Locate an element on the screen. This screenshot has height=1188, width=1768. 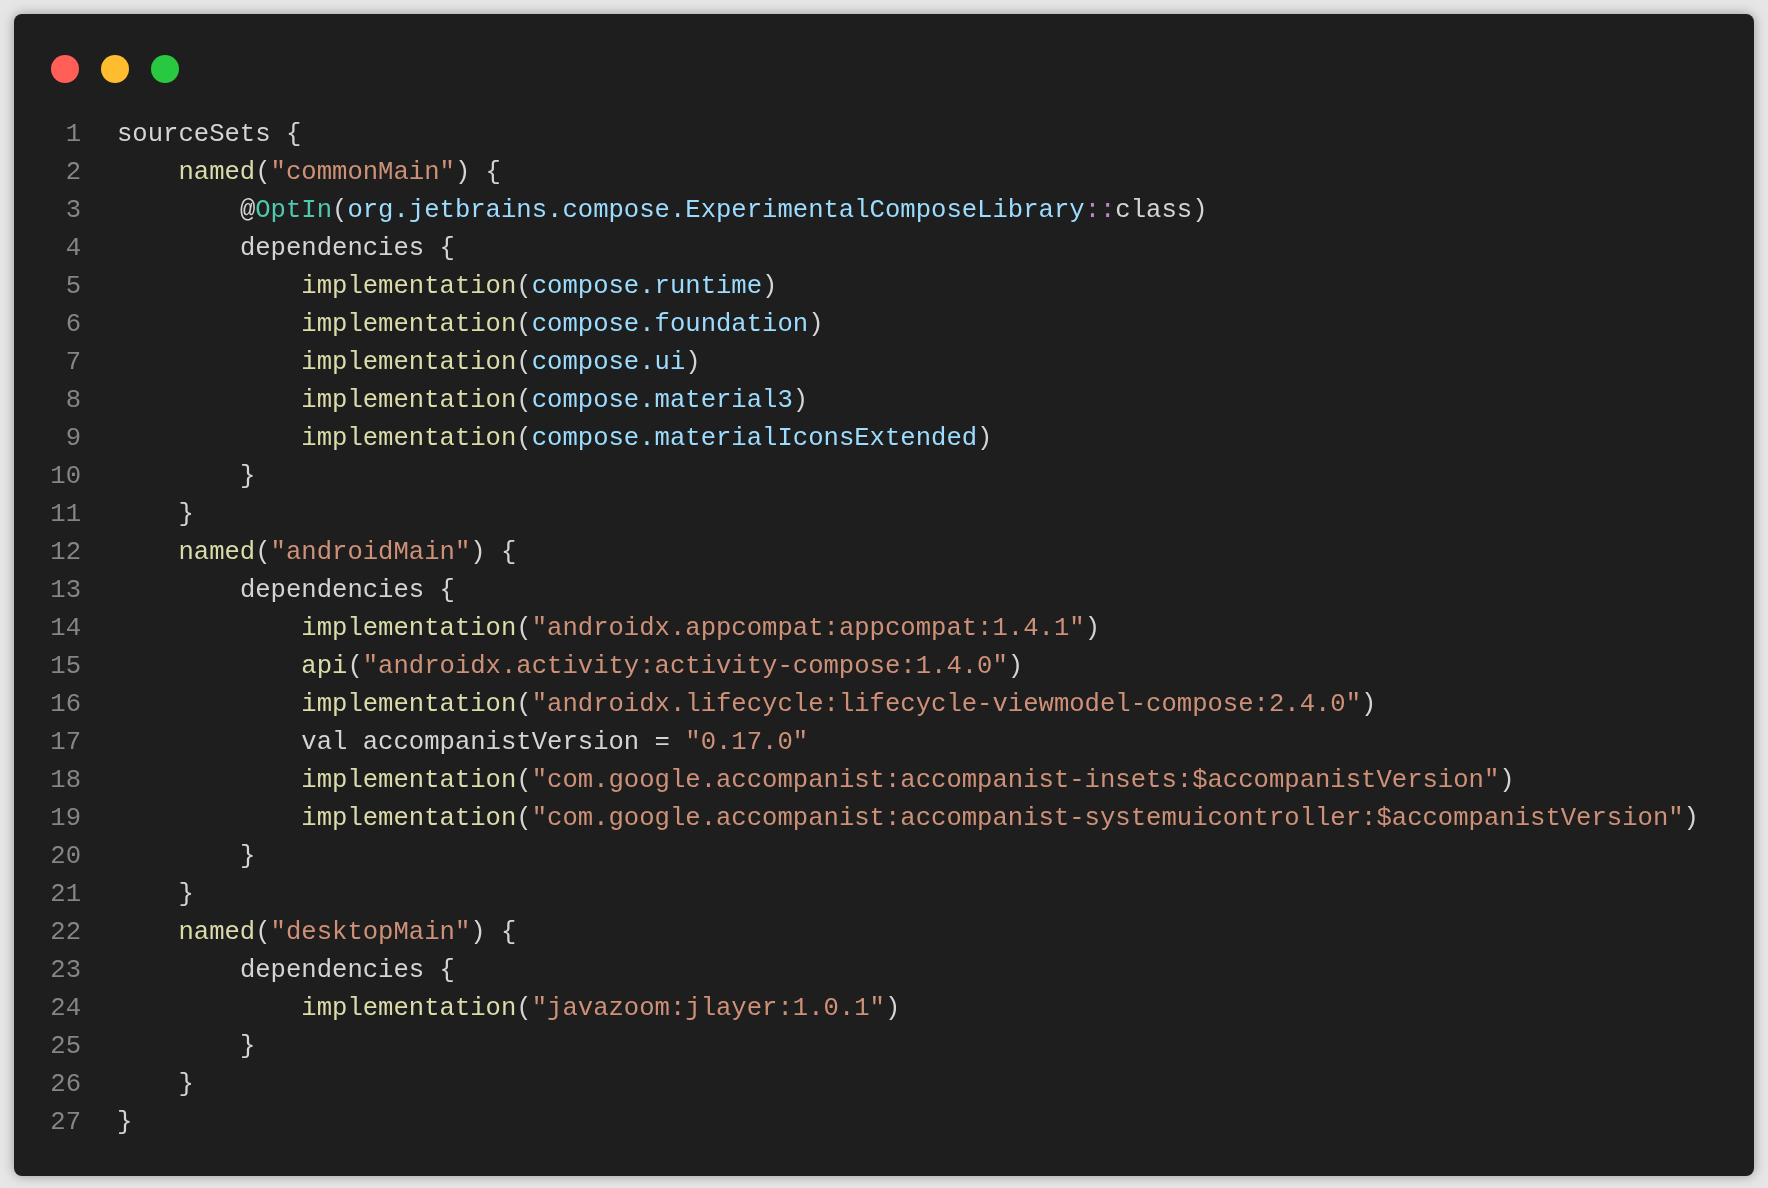
line-number: 5 is located at coordinates (72, 287).